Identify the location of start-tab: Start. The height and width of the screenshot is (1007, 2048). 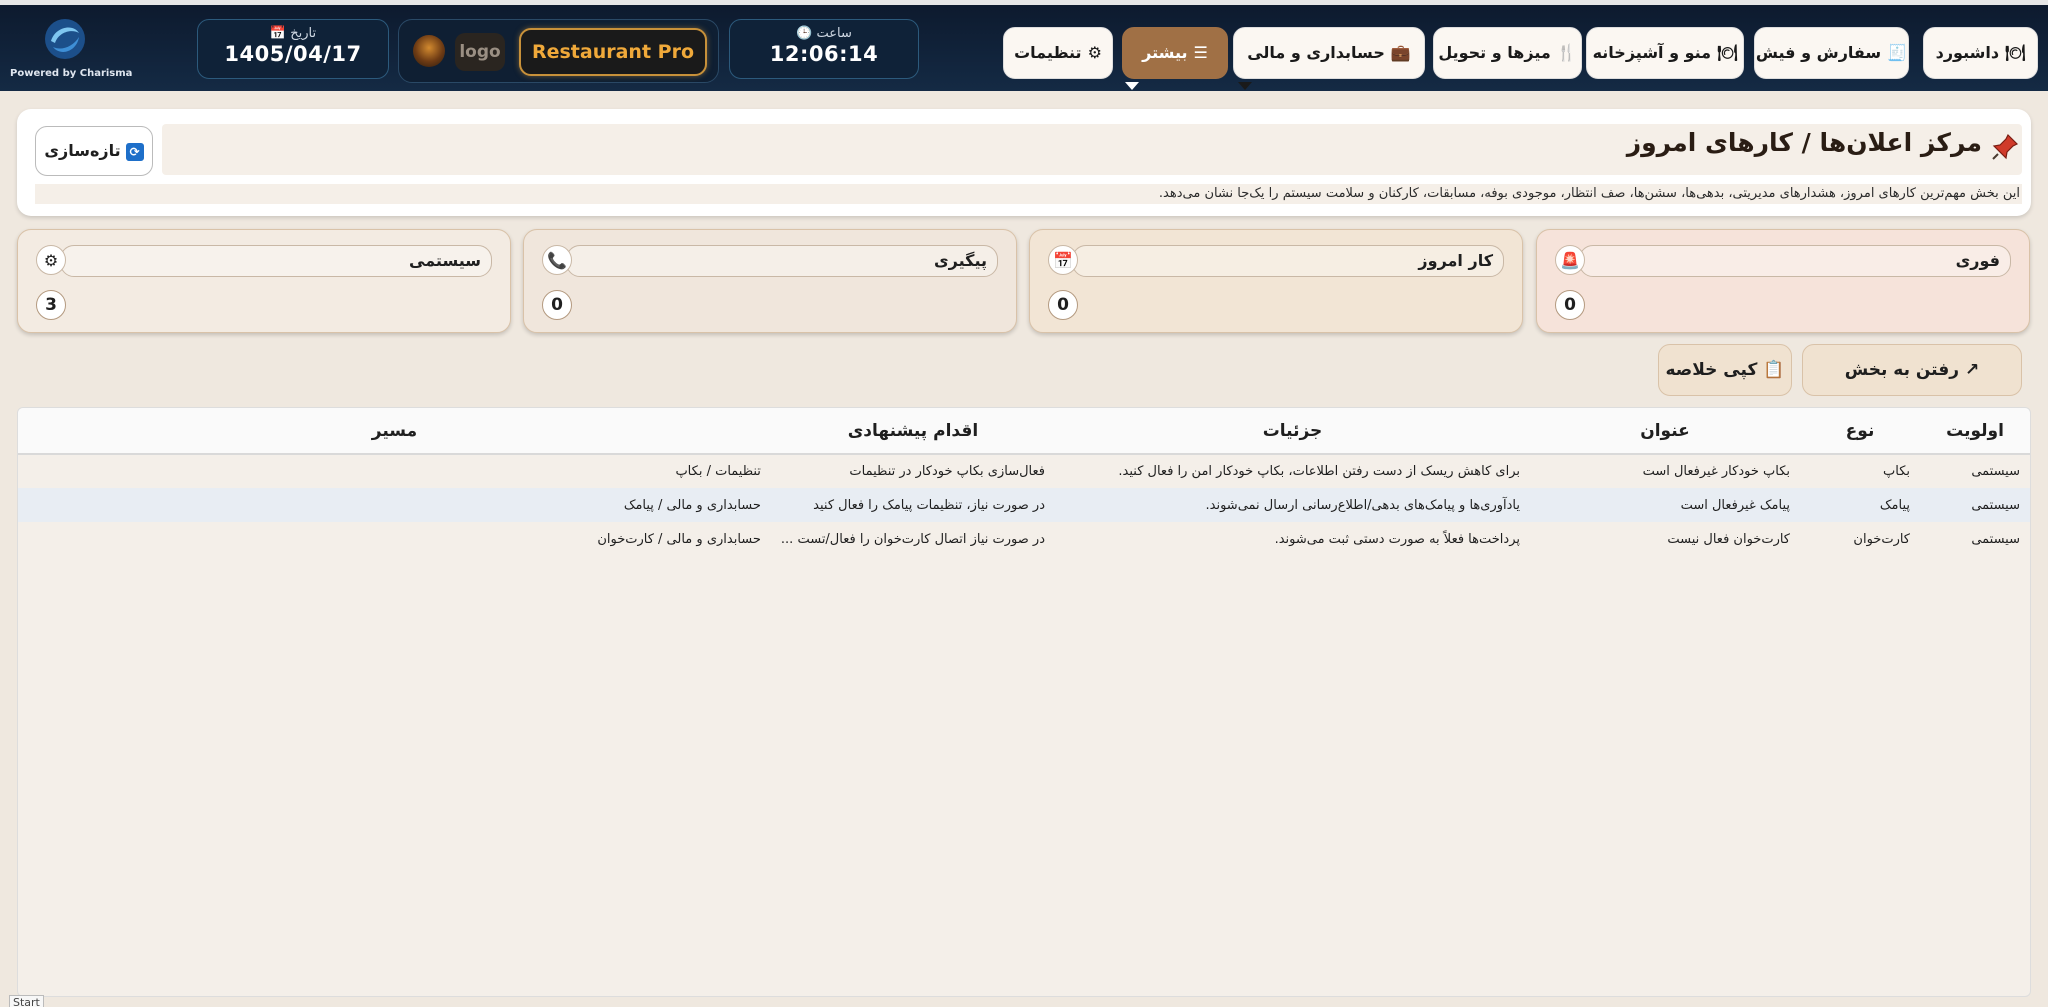
(26, 1001).